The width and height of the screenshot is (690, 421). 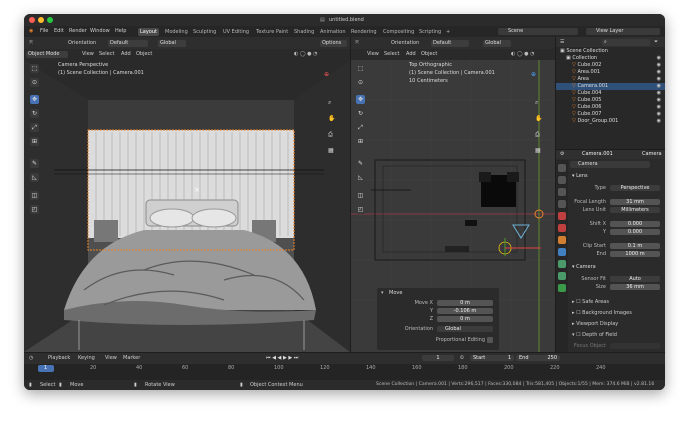 I want to click on focus-object-field, so click(x=635, y=346).